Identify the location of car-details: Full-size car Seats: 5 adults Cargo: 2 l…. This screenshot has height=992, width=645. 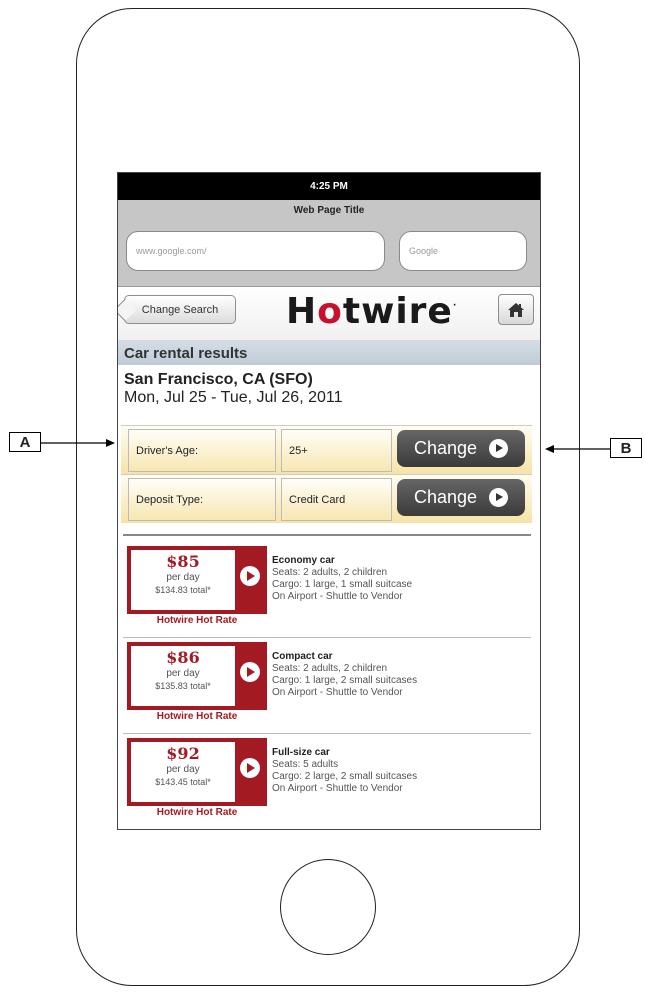
(344, 771).